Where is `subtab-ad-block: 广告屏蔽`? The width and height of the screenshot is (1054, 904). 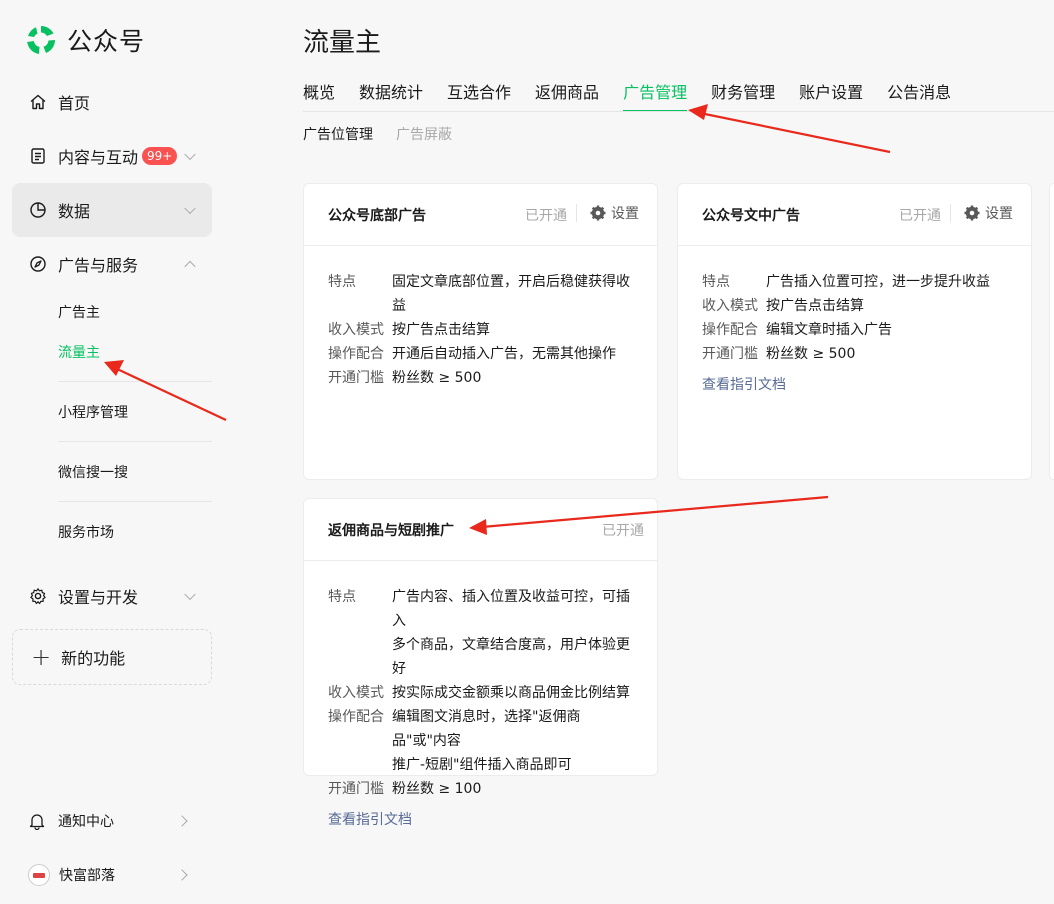 subtab-ad-block: 广告屏蔽 is located at coordinates (424, 134).